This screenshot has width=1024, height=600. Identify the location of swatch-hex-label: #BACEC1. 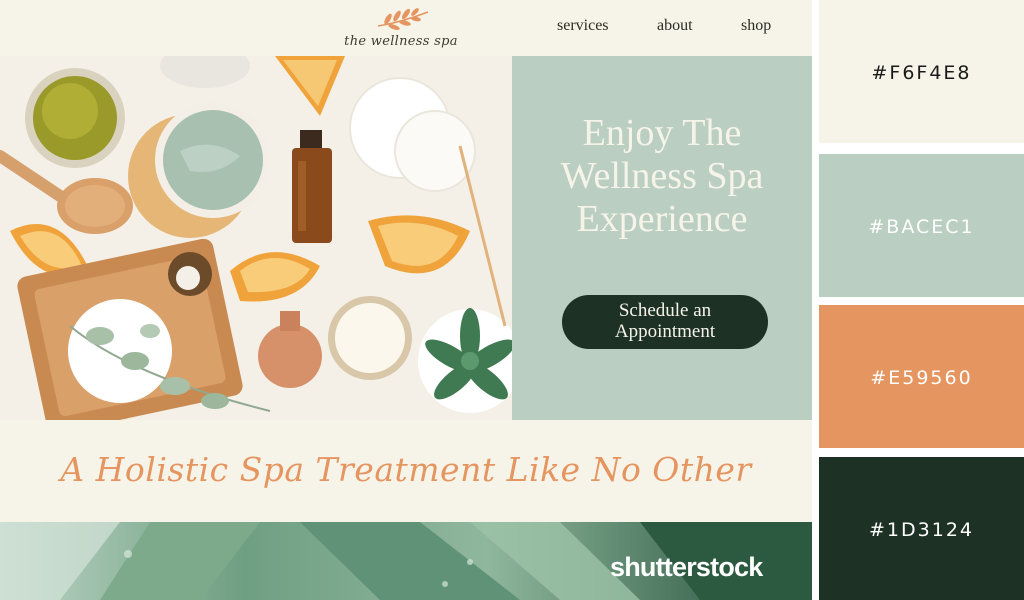
(921, 227).